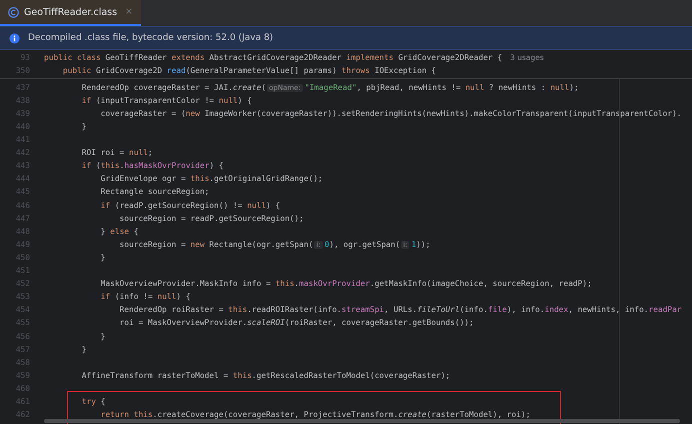 The height and width of the screenshot is (424, 692). What do you see at coordinates (70, 13) in the screenshot?
I see `file-tab: GeoTiffReader.class ×` at bounding box center [70, 13].